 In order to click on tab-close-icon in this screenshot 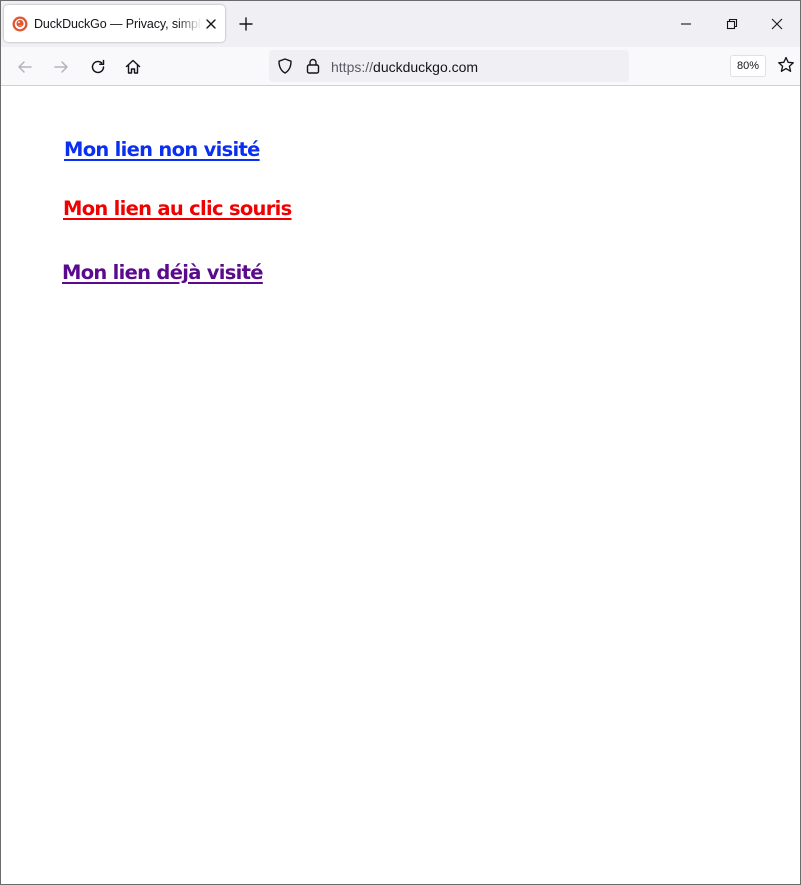, I will do `click(211, 24)`.